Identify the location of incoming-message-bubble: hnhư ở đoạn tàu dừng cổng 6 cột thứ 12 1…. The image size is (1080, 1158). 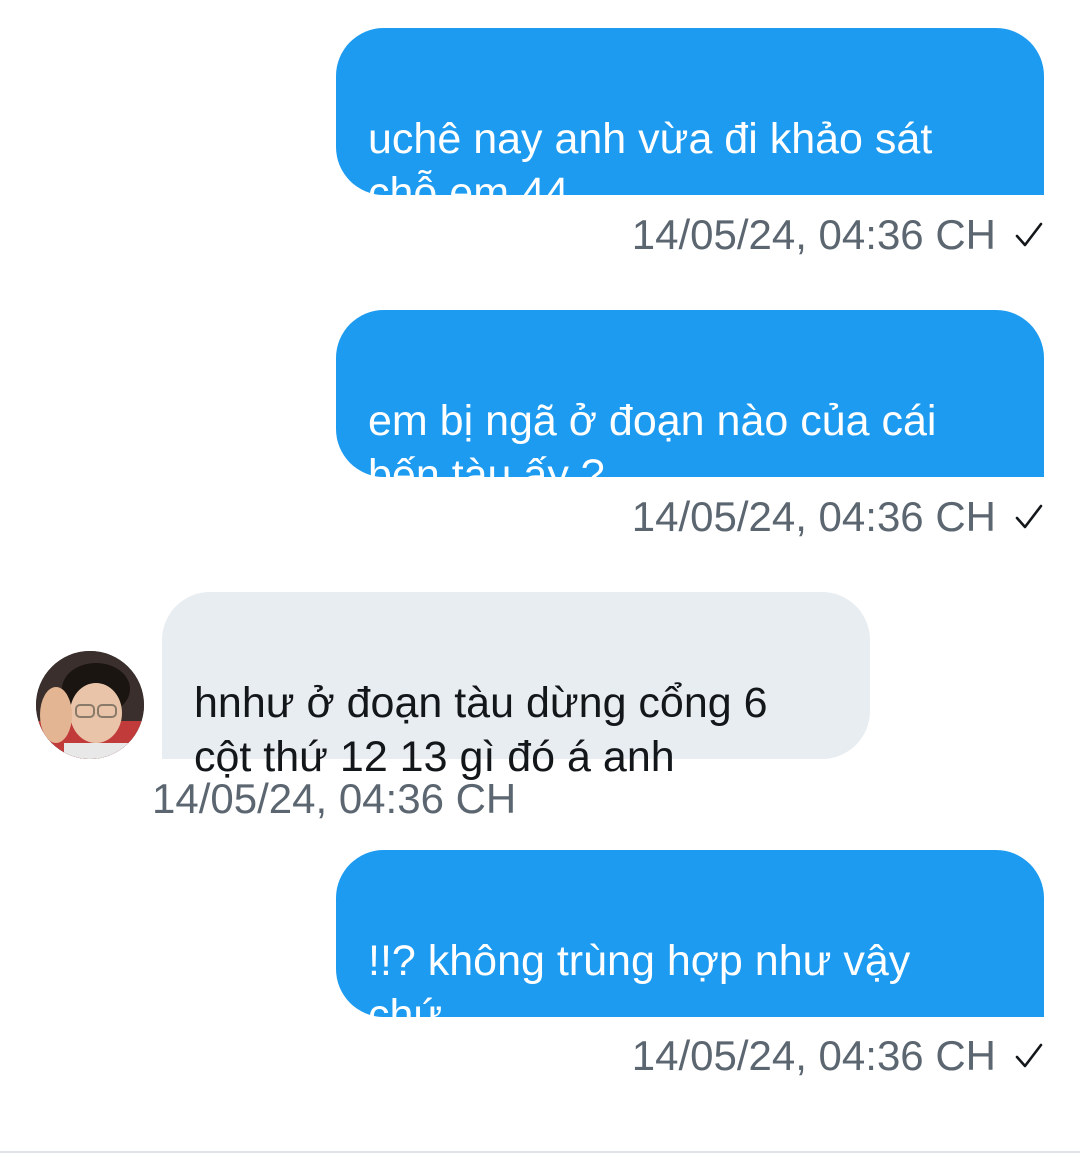
(516, 686).